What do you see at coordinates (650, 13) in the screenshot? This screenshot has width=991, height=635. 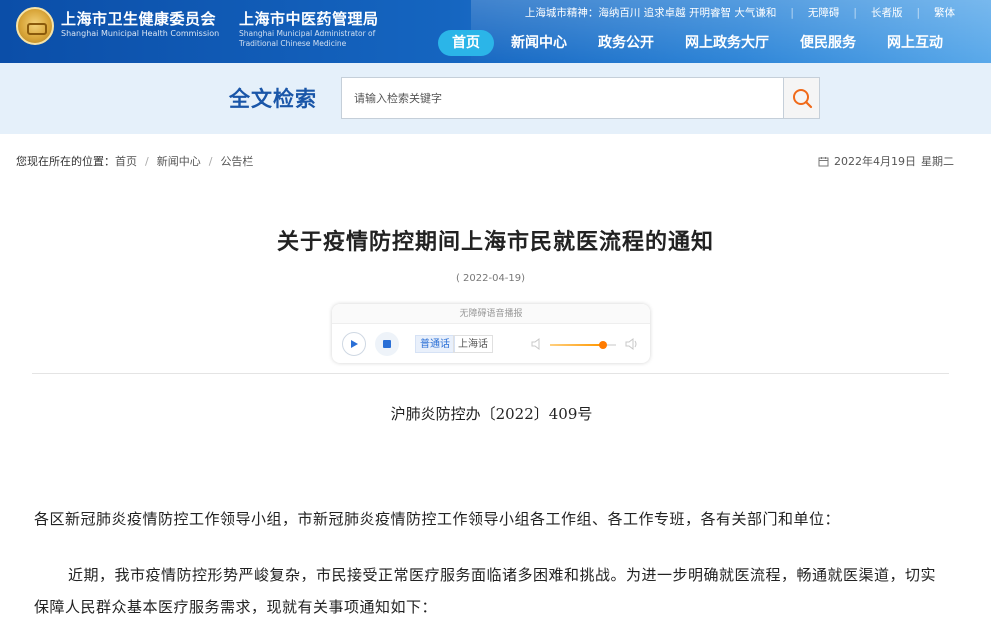 I see `city-spirit-text: 上海城市精神：海纳百川 追求卓越 开明睿智 大气谦和` at bounding box center [650, 13].